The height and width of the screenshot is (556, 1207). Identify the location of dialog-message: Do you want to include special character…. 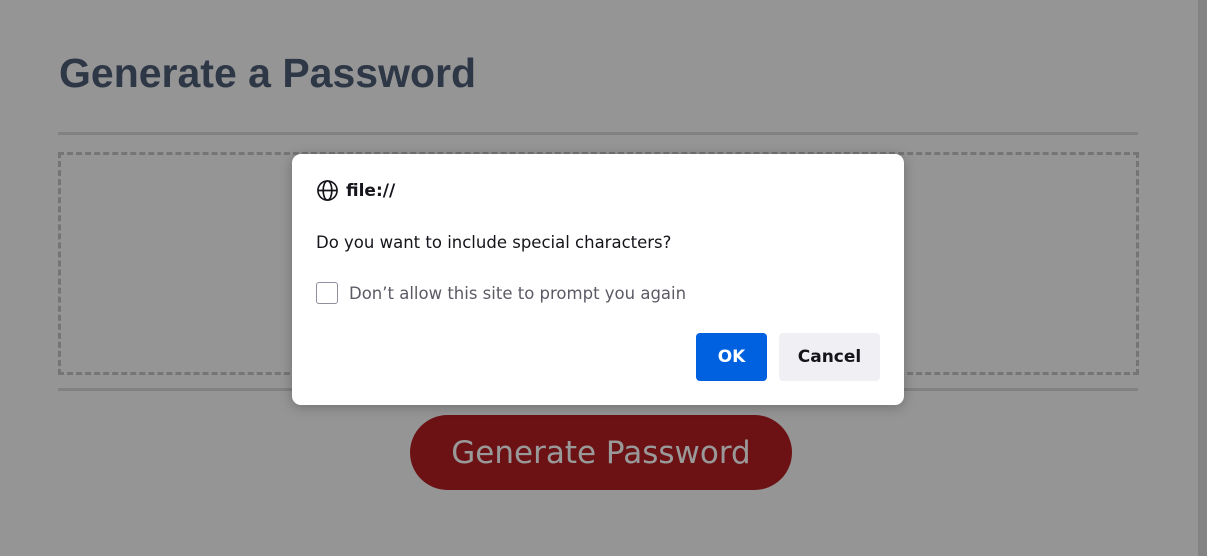
(494, 242).